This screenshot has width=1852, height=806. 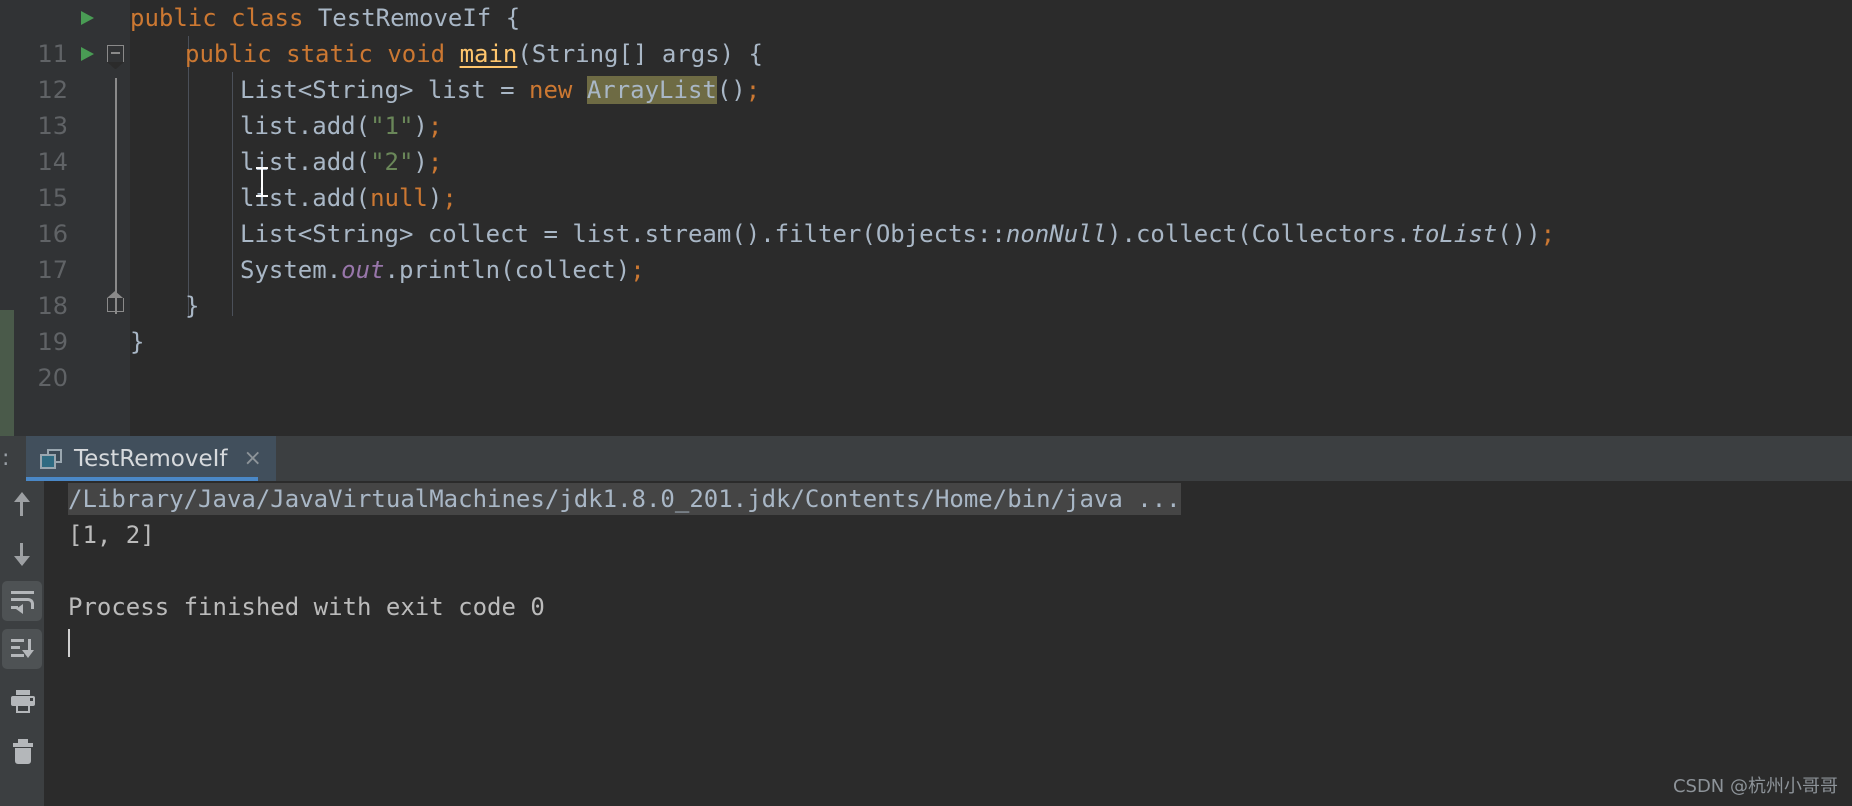 What do you see at coordinates (991, 90) in the screenshot?
I see `code-line-13: List<String> list = new ArrayList();` at bounding box center [991, 90].